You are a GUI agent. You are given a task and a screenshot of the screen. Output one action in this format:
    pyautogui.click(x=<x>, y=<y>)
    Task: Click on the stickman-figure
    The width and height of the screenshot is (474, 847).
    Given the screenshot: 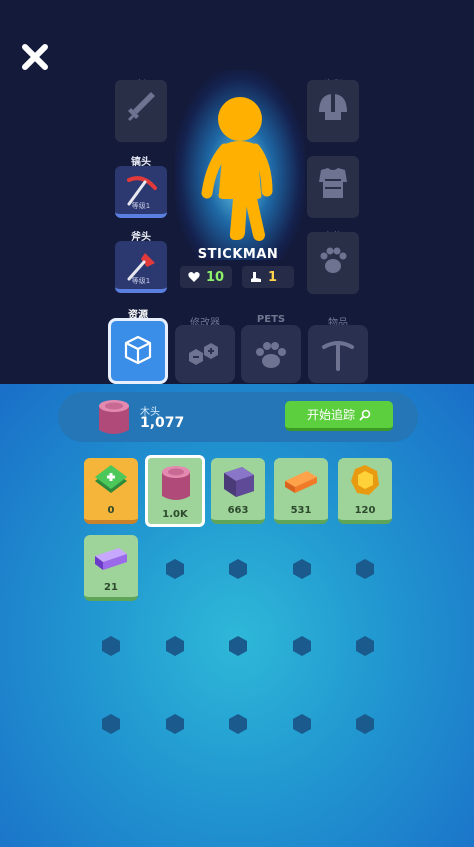 What is the action you would take?
    pyautogui.click(x=237, y=169)
    